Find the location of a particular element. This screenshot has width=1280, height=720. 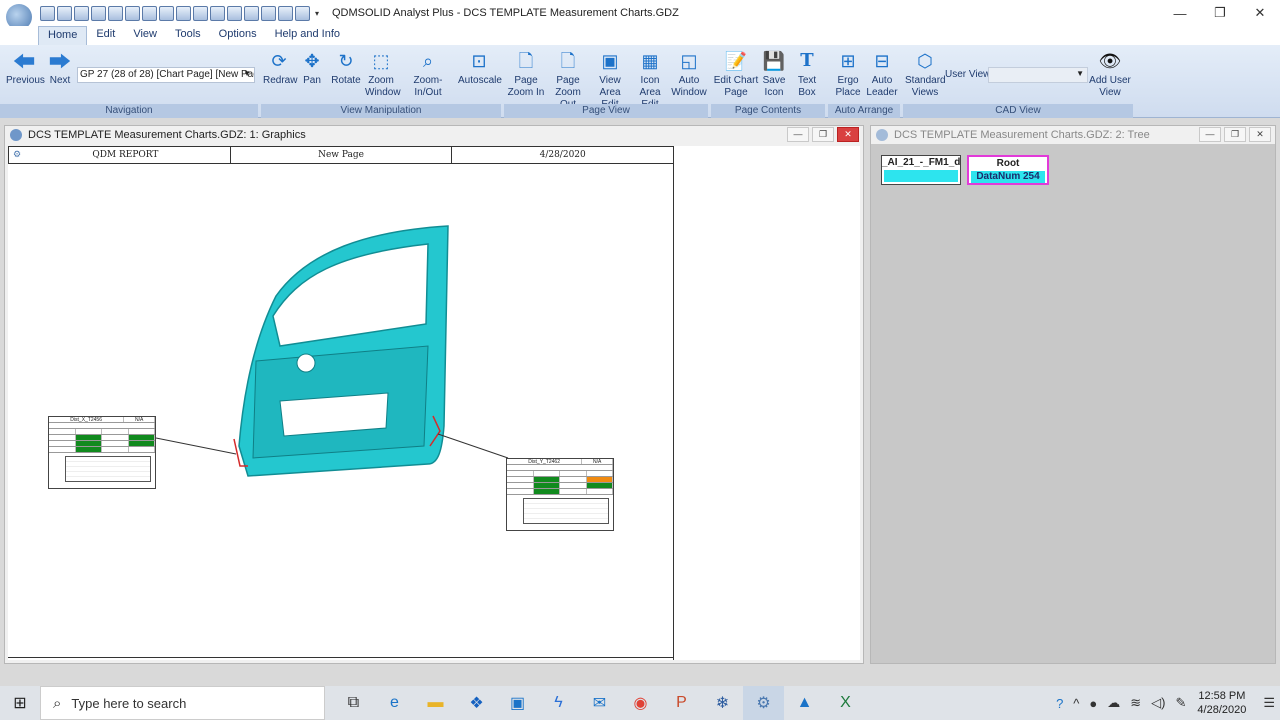

tab-tools: Tools is located at coordinates (188, 35).